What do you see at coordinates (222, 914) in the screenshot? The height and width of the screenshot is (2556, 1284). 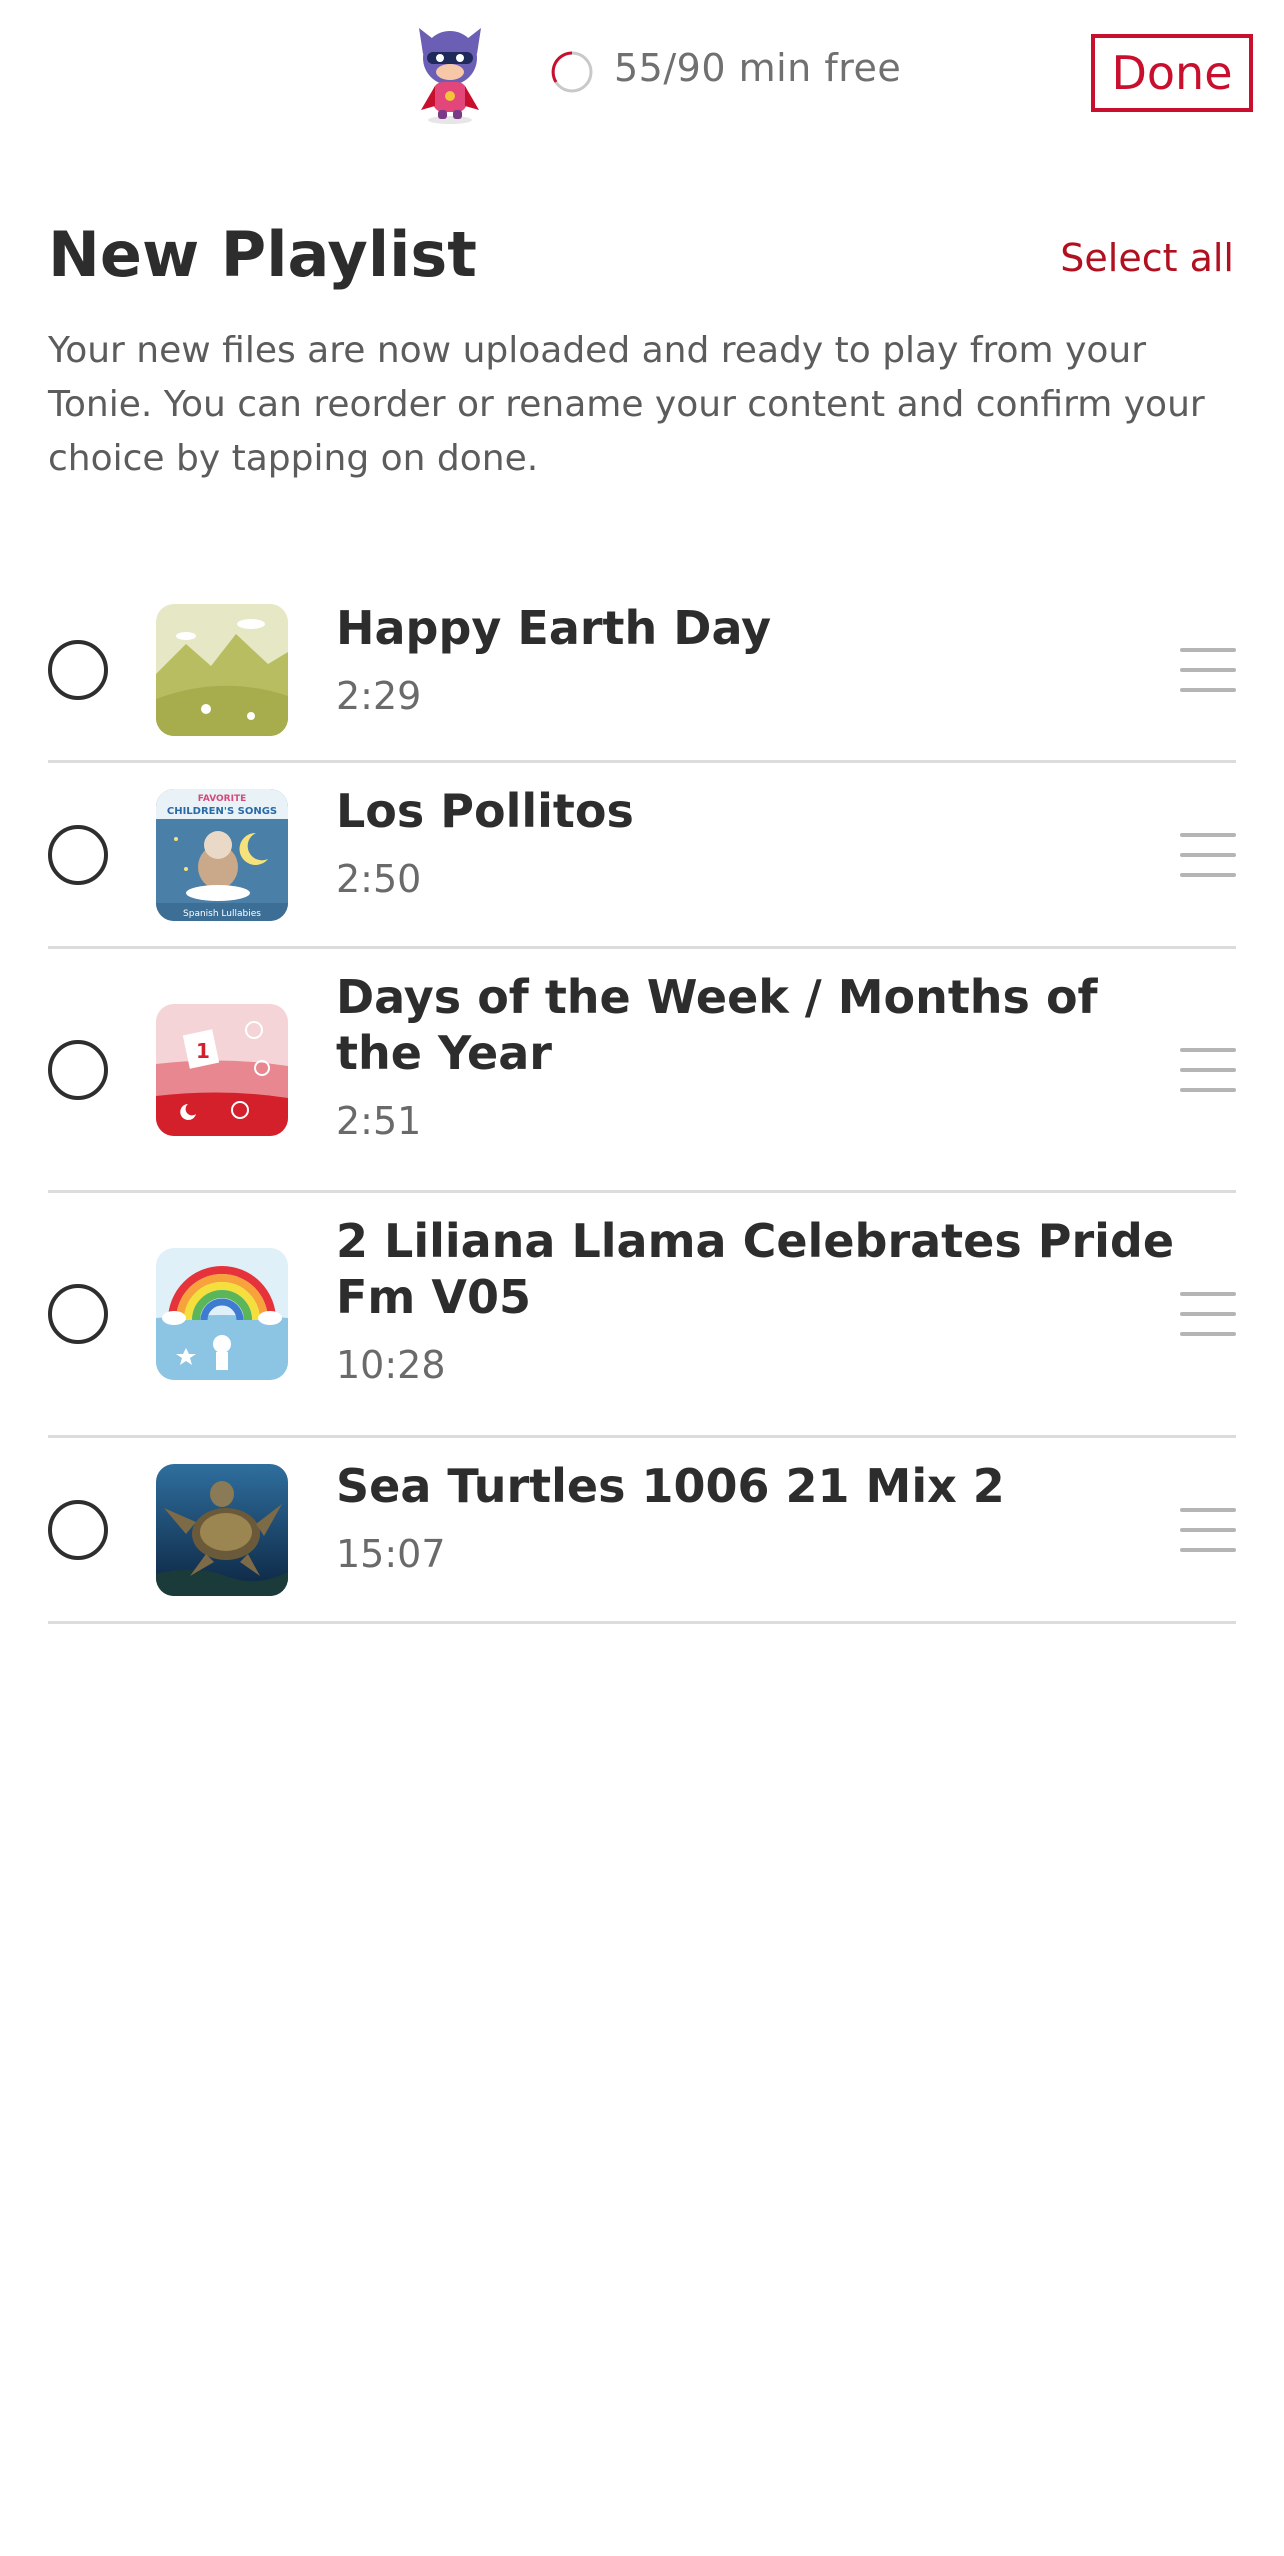 I see `artwork-text: Spanish Lullabies` at bounding box center [222, 914].